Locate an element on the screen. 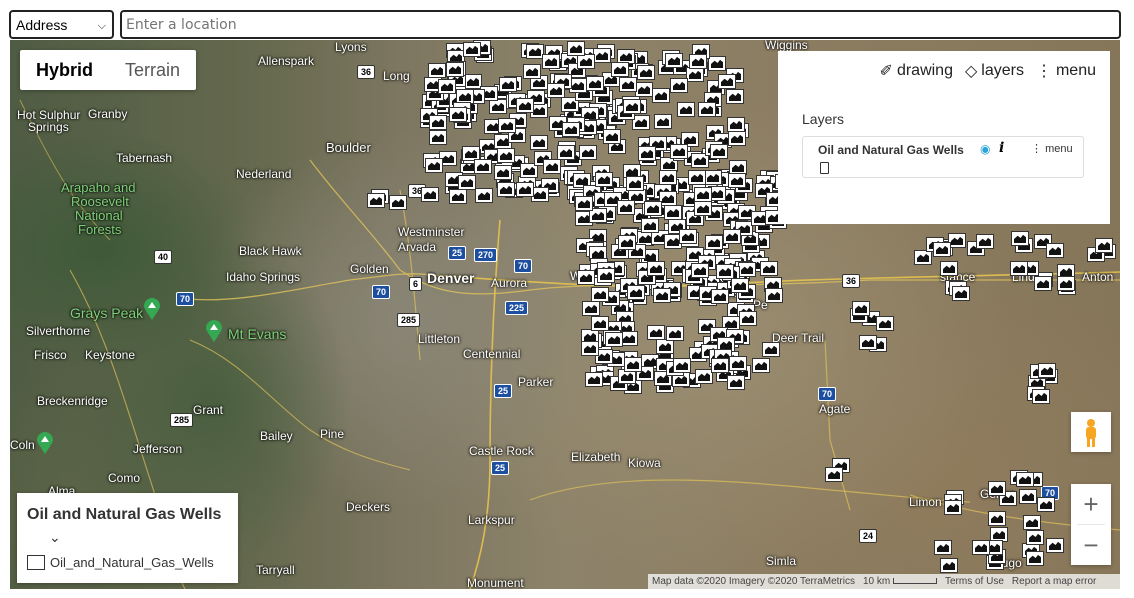 The image size is (1134, 598). scale-indicator: 10 km is located at coordinates (900, 581).